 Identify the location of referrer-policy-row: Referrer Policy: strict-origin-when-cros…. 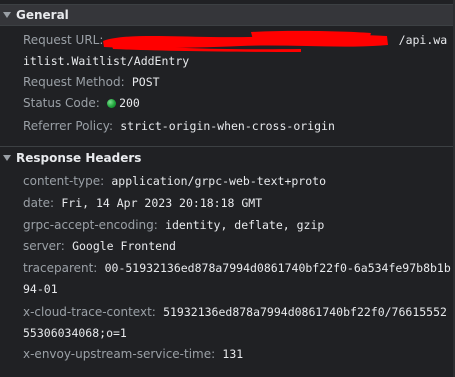
(238, 126).